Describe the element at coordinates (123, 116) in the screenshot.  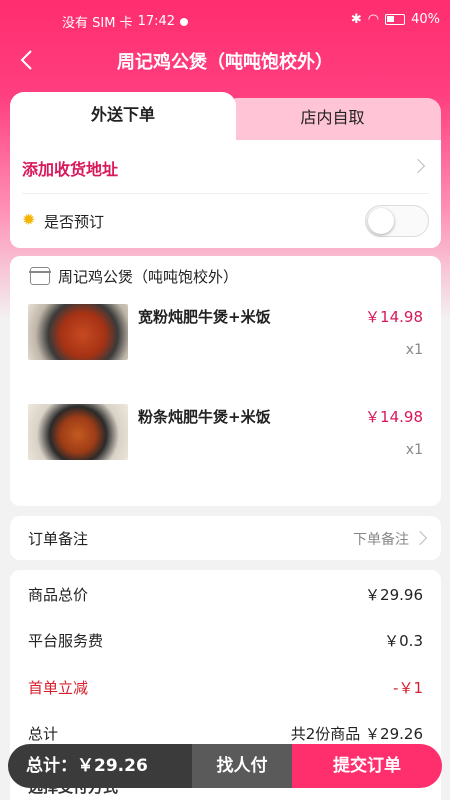
I see `tab-delivery: 外送下单` at that location.